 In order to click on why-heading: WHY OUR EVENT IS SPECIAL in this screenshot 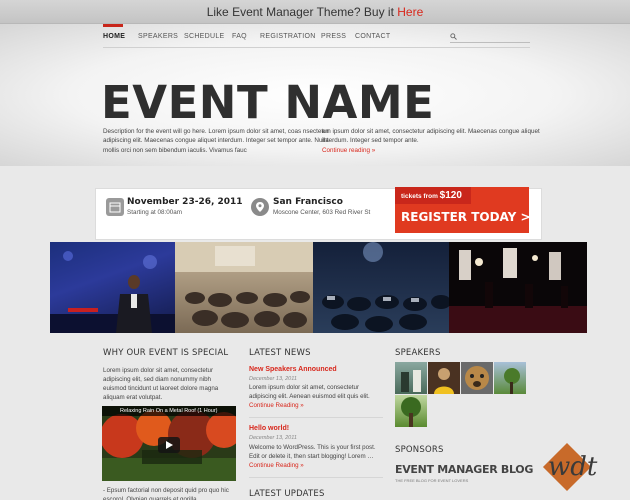, I will do `click(166, 353)`.